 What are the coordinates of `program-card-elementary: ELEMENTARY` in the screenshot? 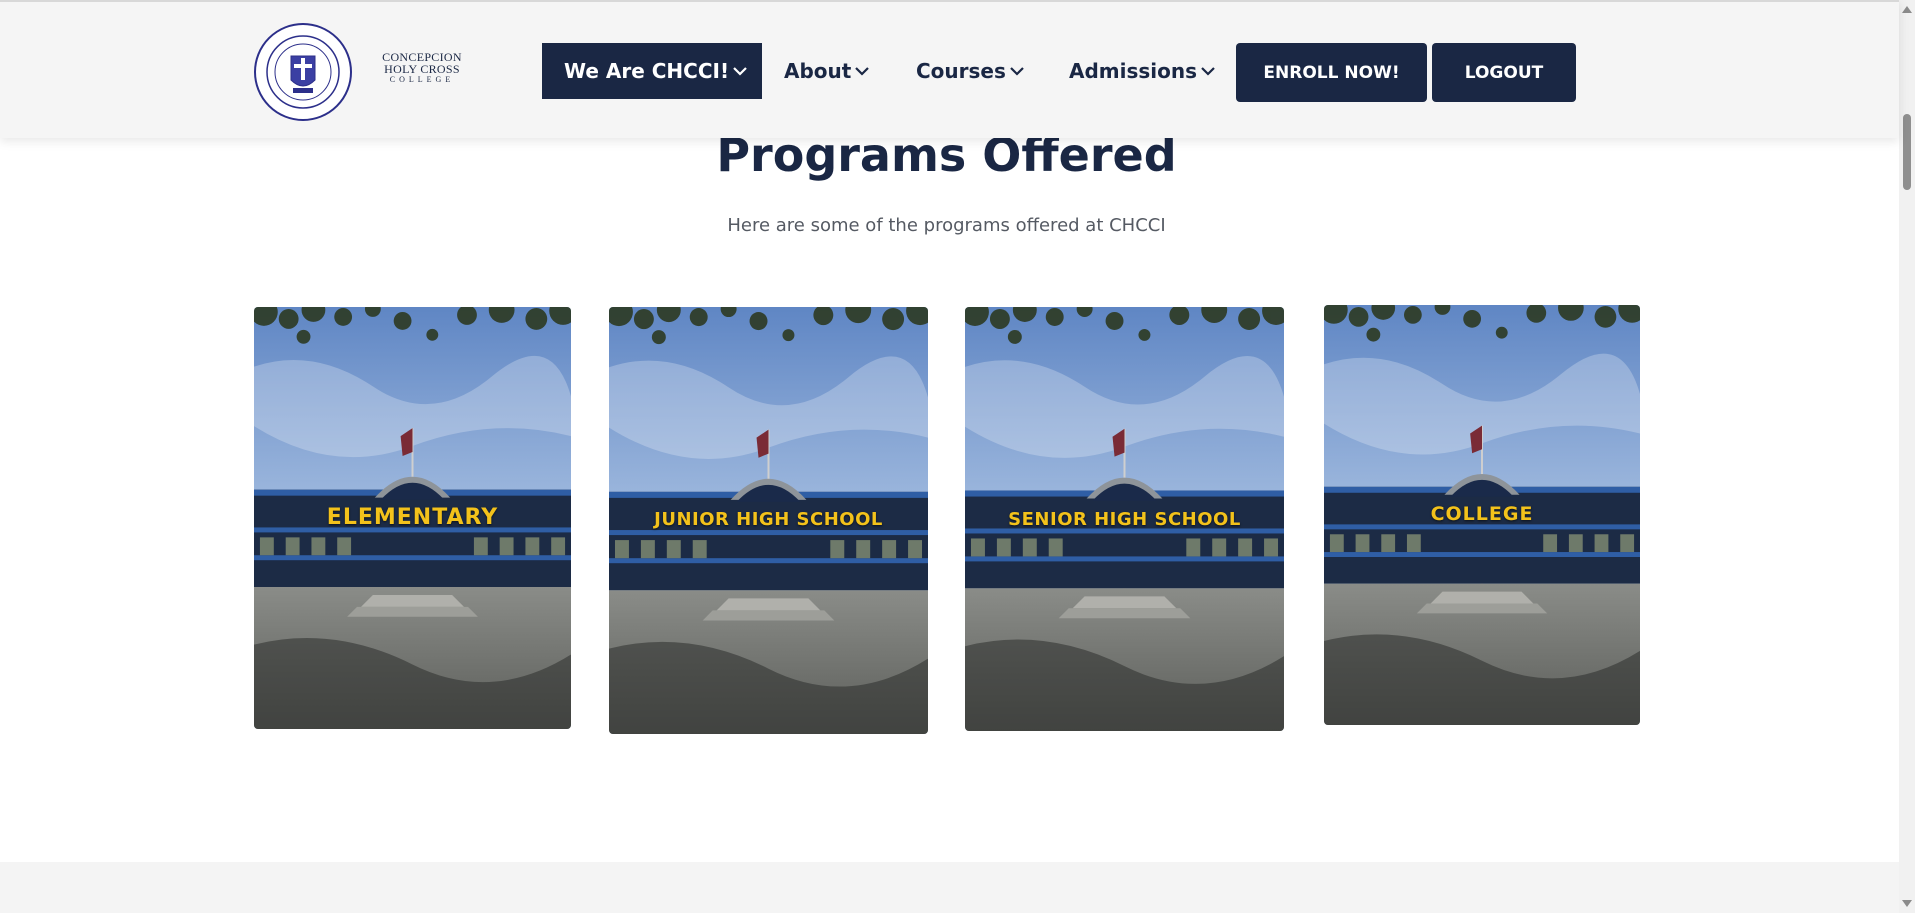 It's located at (412, 518).